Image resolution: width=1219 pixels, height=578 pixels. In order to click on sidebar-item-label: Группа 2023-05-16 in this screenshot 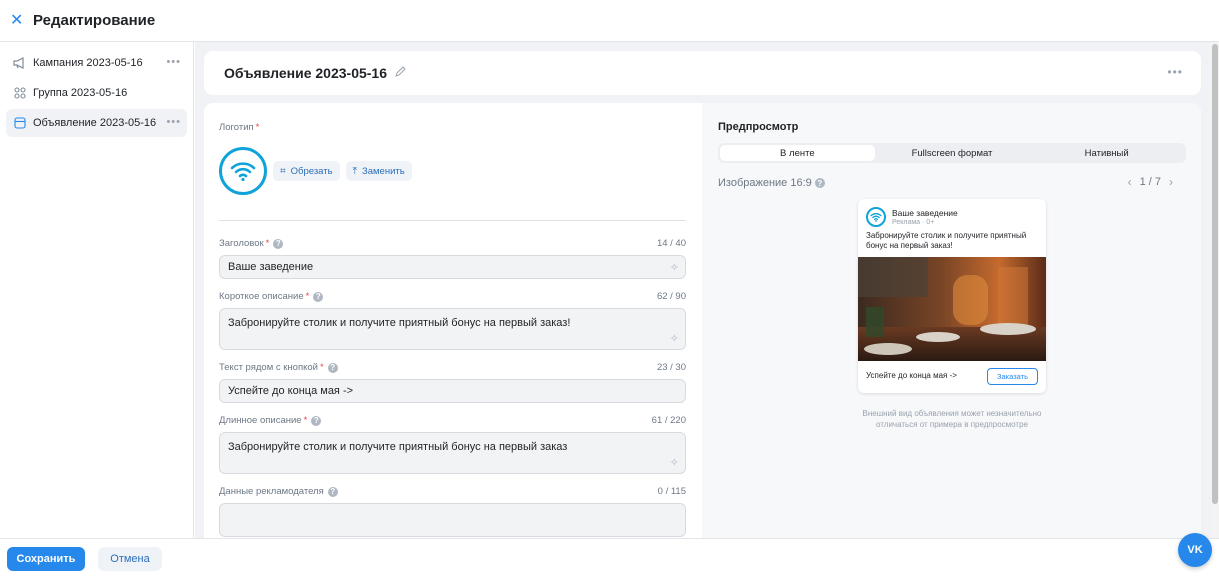, I will do `click(80, 93)`.